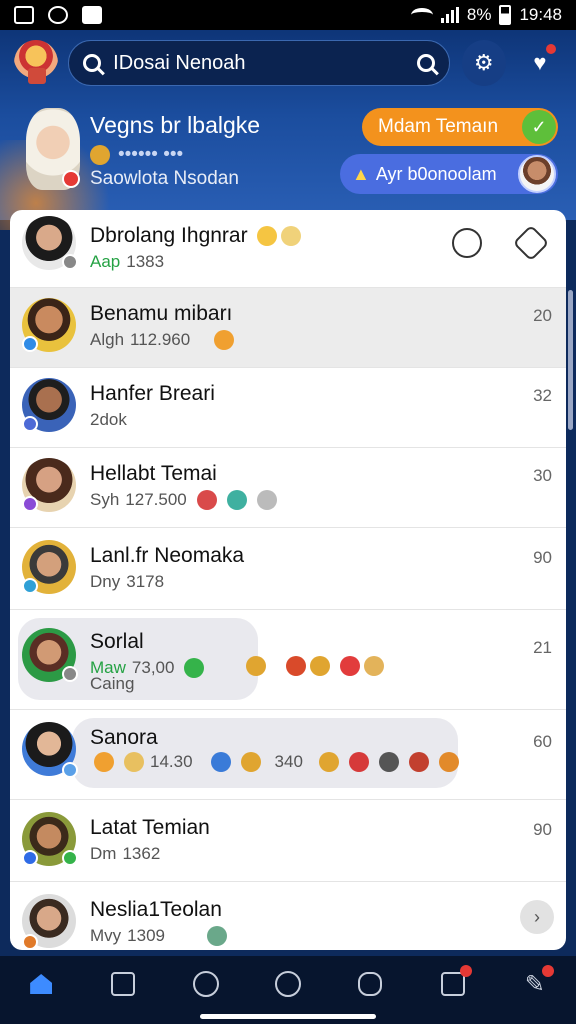 This screenshot has width=576, height=1024. I want to click on list-item: Latat Temian Dm 1362 90, so click(288, 841).